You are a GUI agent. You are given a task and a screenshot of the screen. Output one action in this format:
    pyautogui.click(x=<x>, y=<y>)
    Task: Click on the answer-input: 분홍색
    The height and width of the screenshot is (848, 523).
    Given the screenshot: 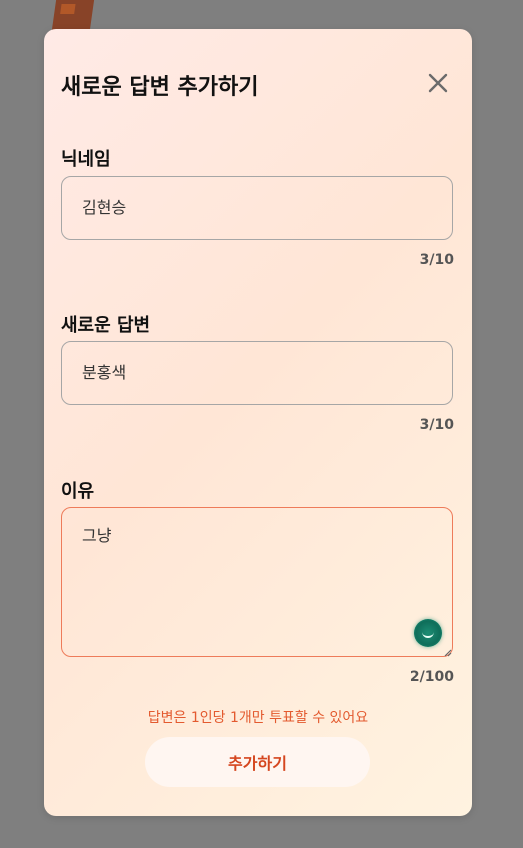 What is the action you would take?
    pyautogui.click(x=257, y=373)
    